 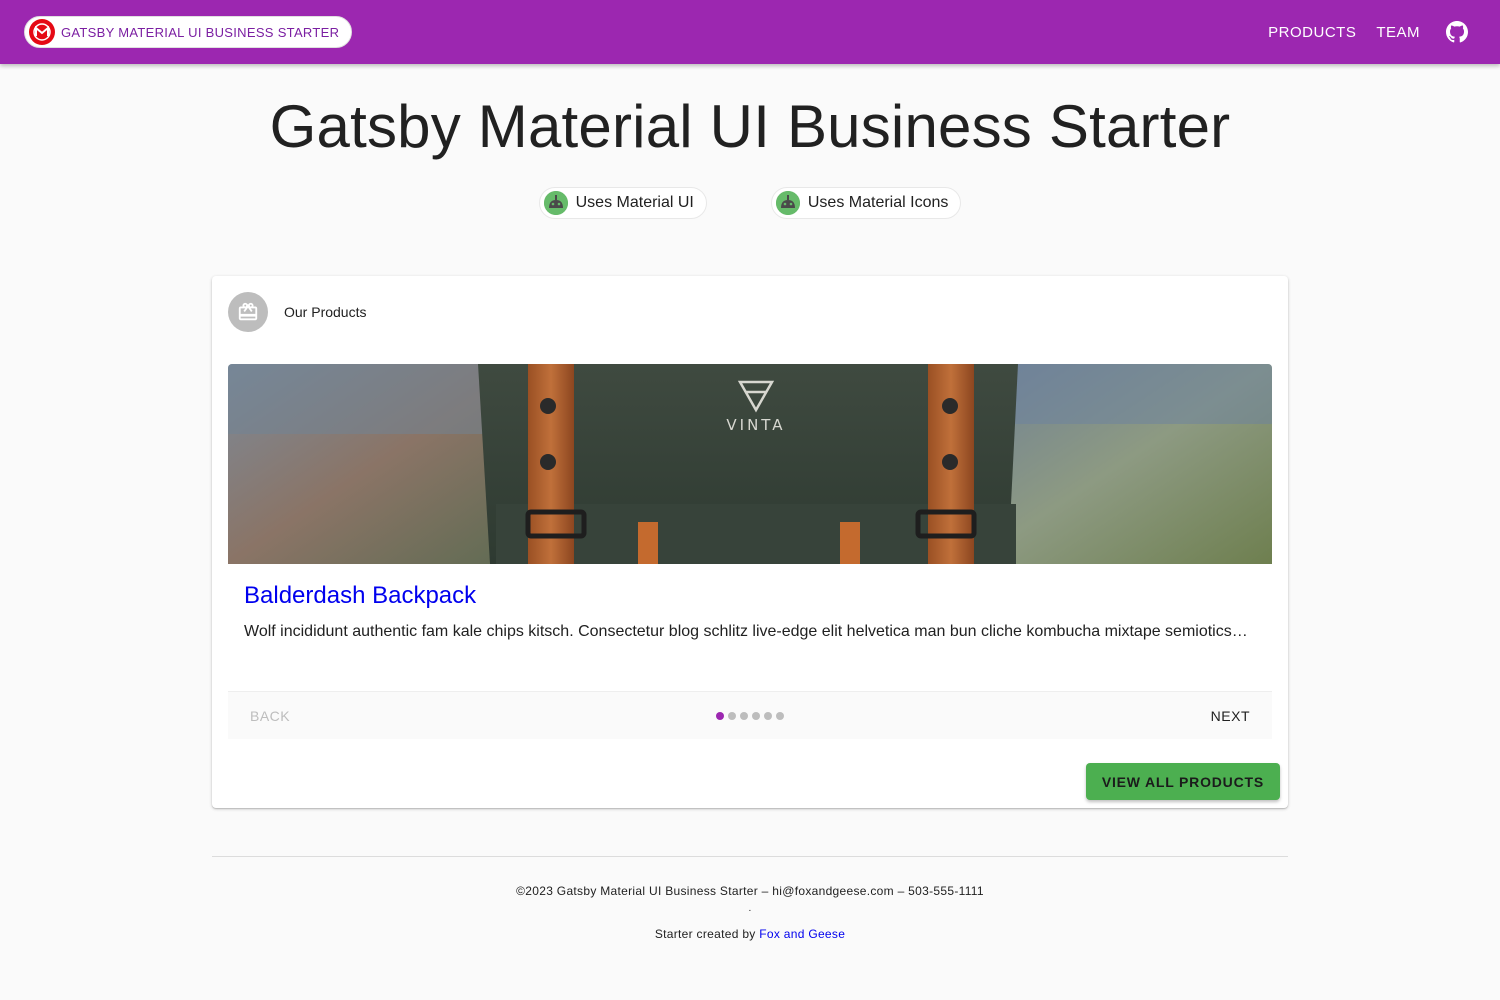 What do you see at coordinates (750, 856) in the screenshot?
I see `footer-divider` at bounding box center [750, 856].